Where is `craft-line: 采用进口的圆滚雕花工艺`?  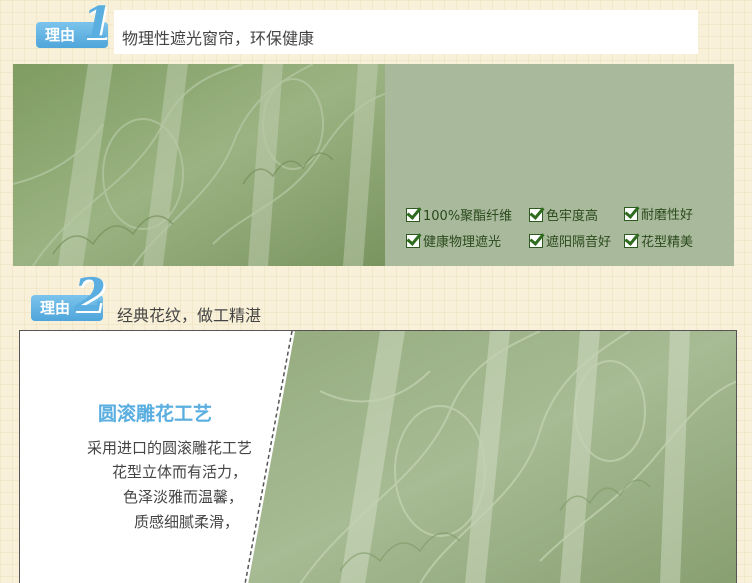 craft-line: 采用进口的圆滚雕花工艺 is located at coordinates (169, 448).